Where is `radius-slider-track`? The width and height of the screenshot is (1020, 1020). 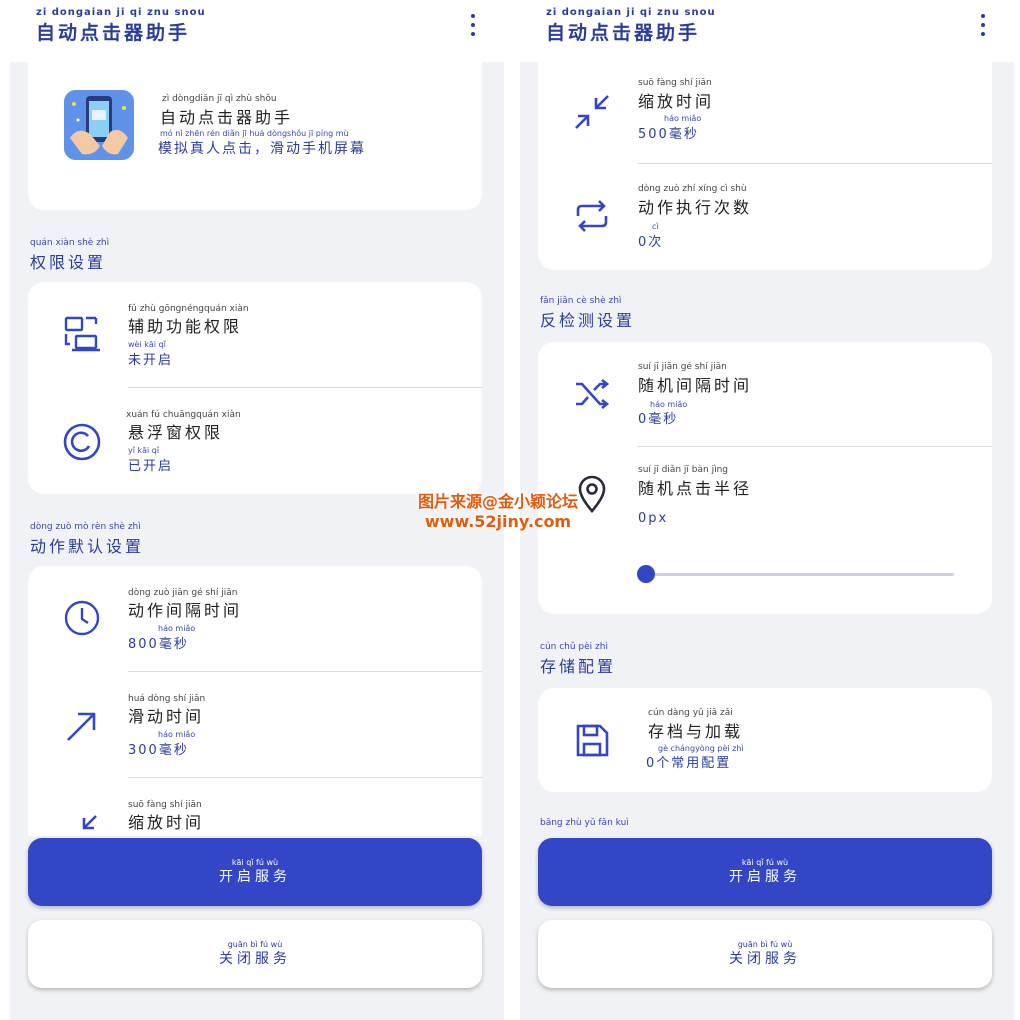
radius-slider-track is located at coordinates (800, 574).